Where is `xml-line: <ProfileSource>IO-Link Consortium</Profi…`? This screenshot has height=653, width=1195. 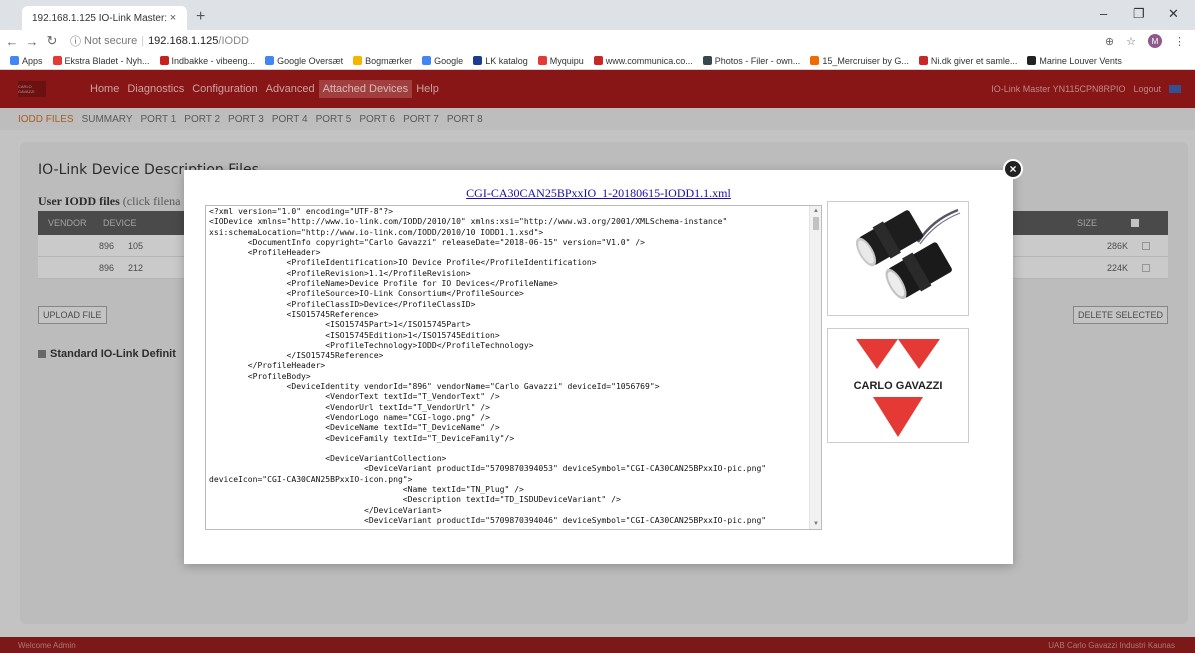
xml-line: <ProfileSource>IO-Link Consortium</Profi… is located at coordinates (366, 294).